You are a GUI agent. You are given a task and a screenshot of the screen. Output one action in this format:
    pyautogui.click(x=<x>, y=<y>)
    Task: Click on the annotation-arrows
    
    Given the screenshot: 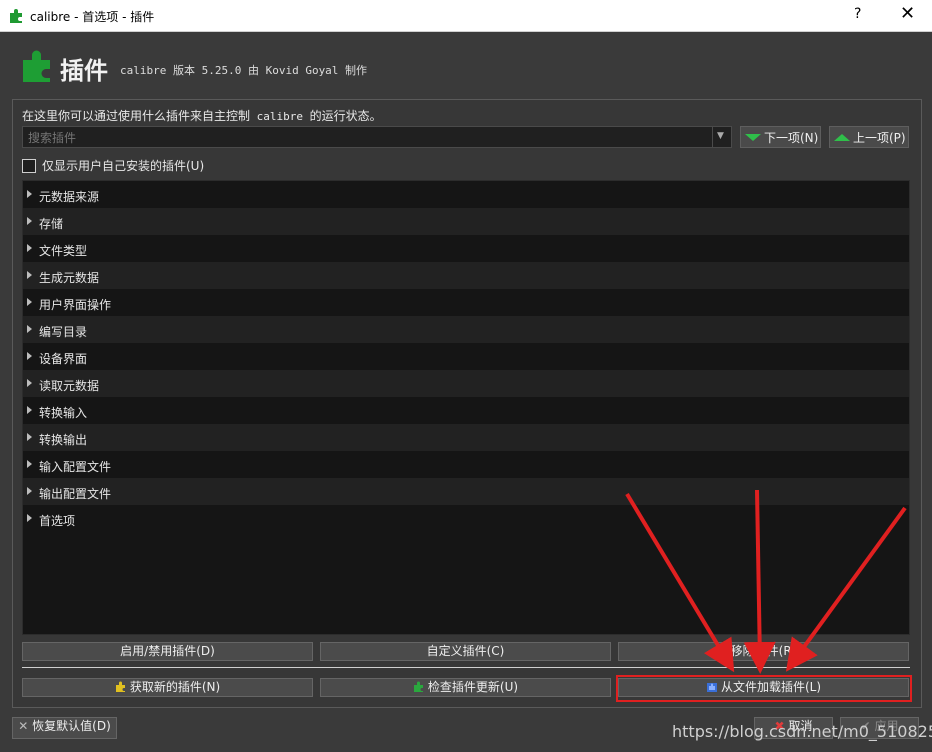 What is the action you would take?
    pyautogui.click(x=766, y=581)
    